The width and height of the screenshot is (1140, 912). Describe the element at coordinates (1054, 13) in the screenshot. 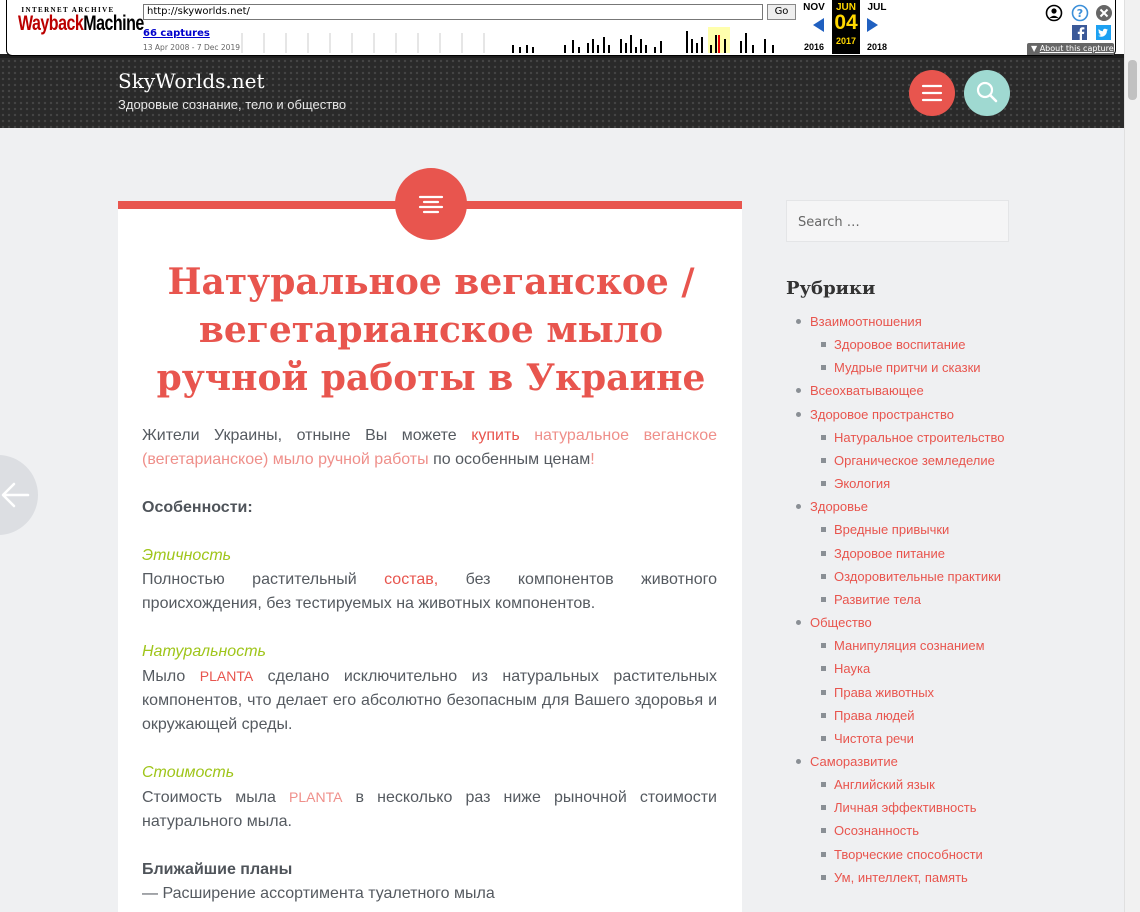

I see `user-account-icon` at that location.